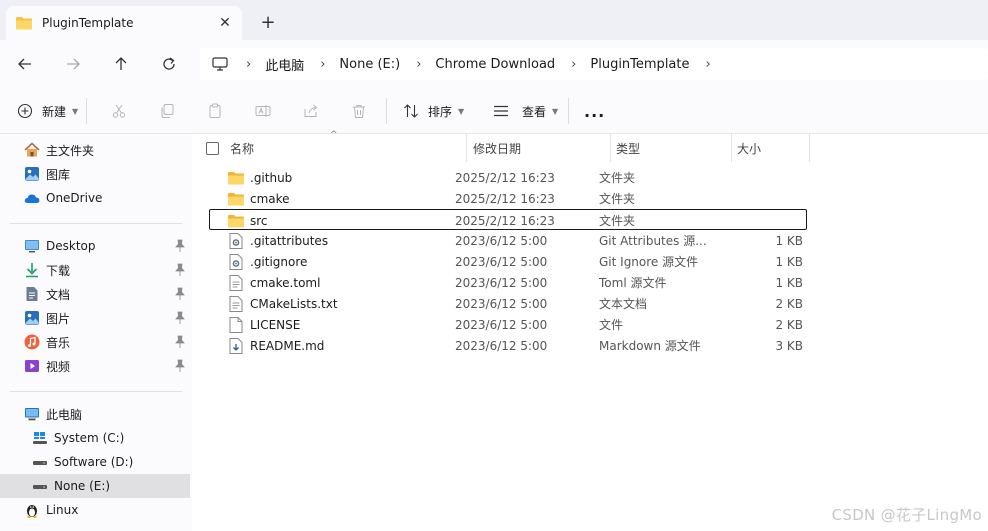 This screenshot has width=988, height=531. What do you see at coordinates (73, 64) in the screenshot?
I see `forward-button` at bounding box center [73, 64].